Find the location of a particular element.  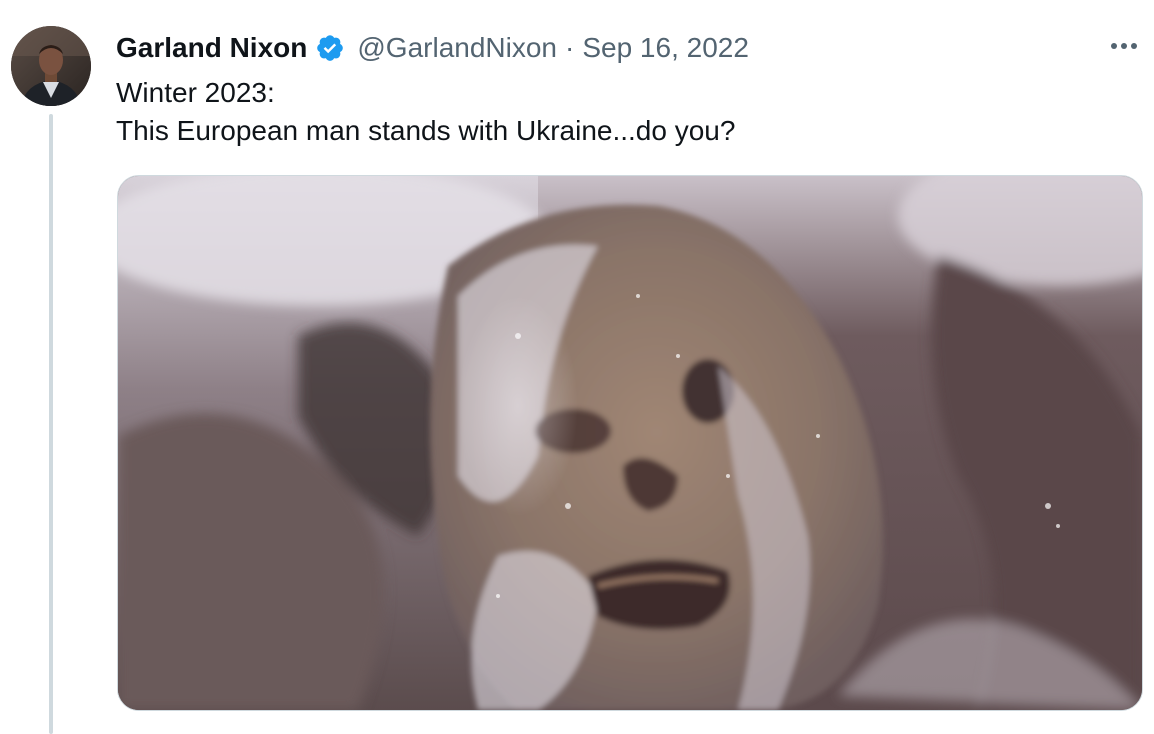

more-horizontal-icon is located at coordinates (1124, 46).